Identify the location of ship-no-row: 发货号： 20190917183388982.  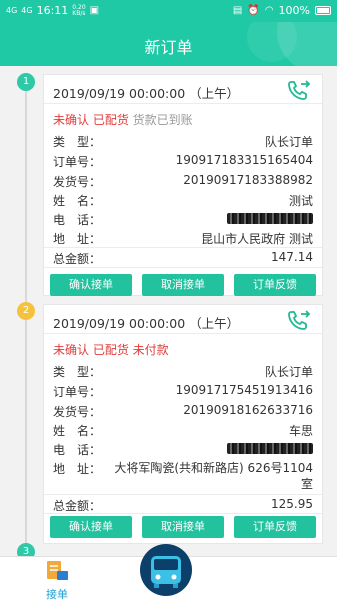
(183, 181).